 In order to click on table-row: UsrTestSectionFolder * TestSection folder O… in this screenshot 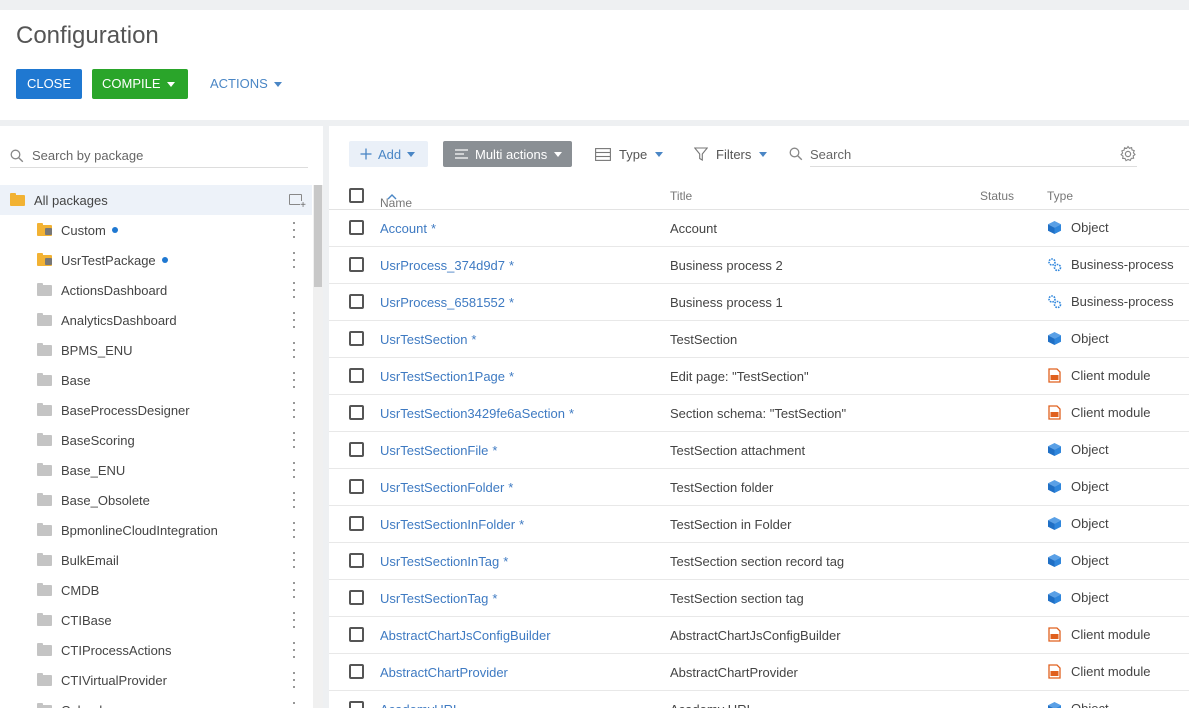, I will do `click(759, 487)`.